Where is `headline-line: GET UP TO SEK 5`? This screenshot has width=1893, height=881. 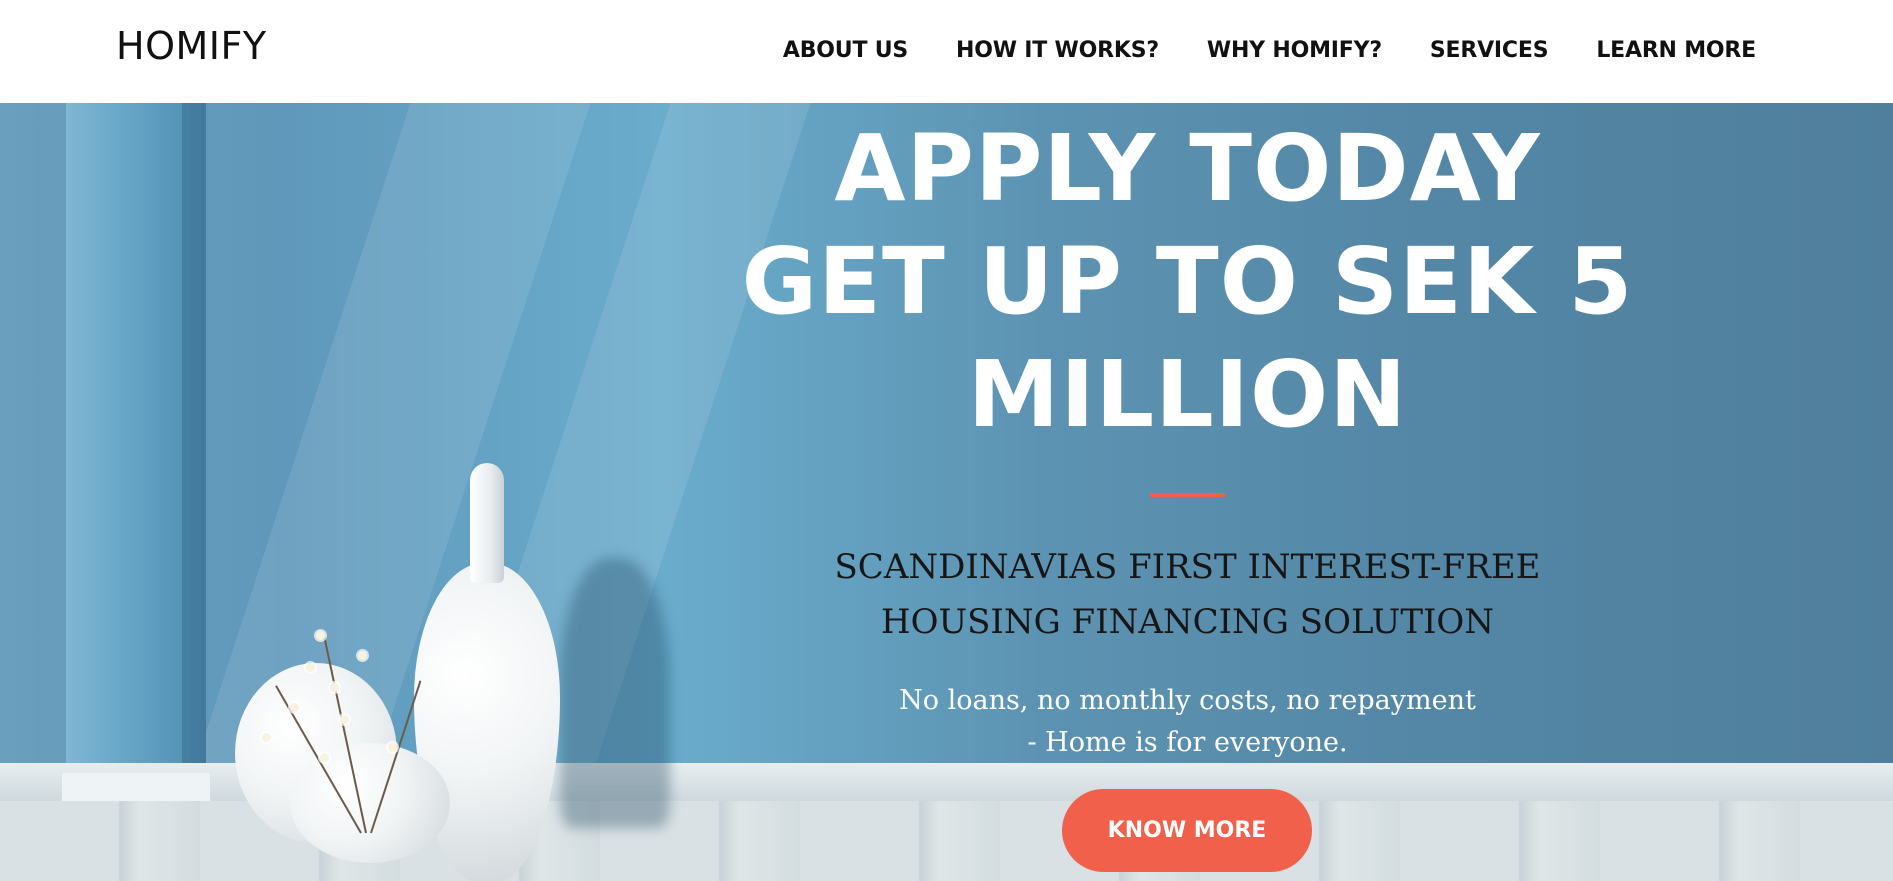
headline-line: GET UP TO SEK 5 is located at coordinates (1187, 281).